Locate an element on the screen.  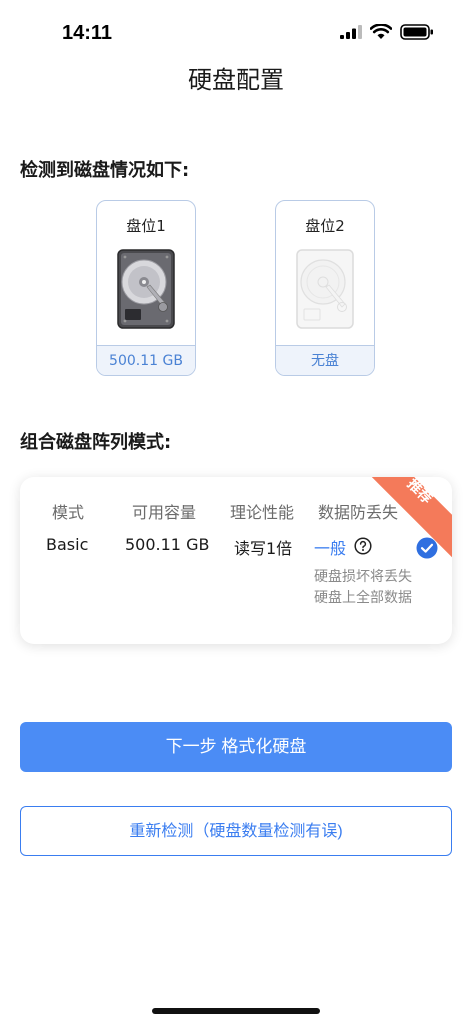
protection-value-link: 一般 is located at coordinates (330, 547).